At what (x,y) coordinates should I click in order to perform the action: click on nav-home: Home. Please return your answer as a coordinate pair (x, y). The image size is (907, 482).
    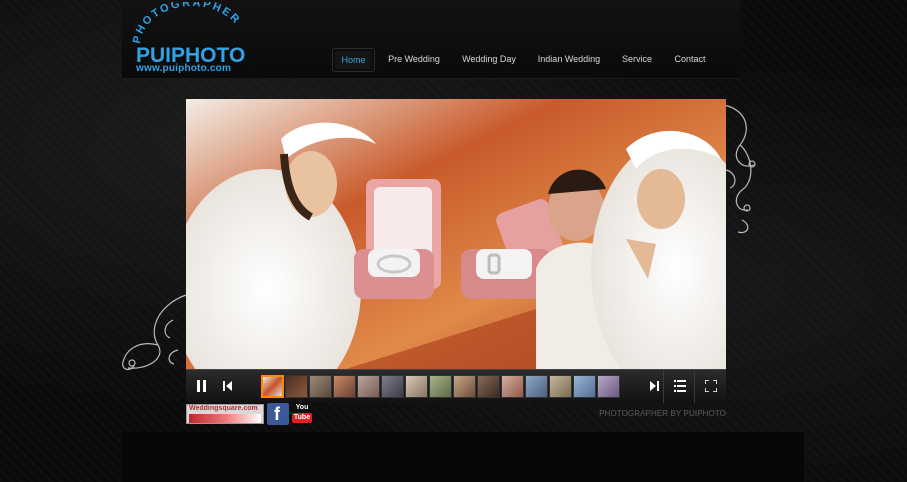
    Looking at the image, I should click on (353, 60).